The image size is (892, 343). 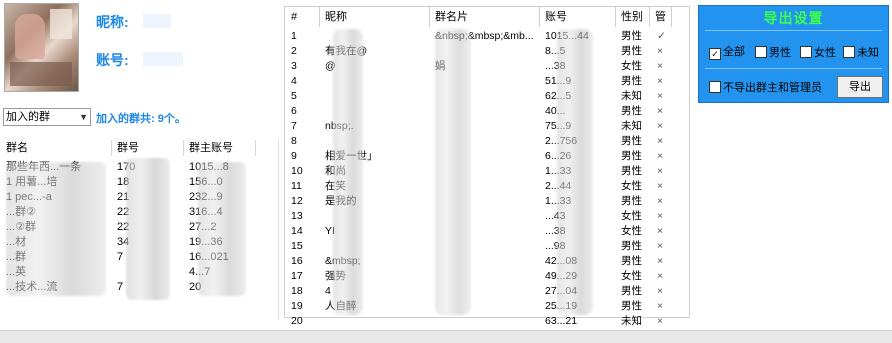 I want to click on account-value, so click(x=163, y=59).